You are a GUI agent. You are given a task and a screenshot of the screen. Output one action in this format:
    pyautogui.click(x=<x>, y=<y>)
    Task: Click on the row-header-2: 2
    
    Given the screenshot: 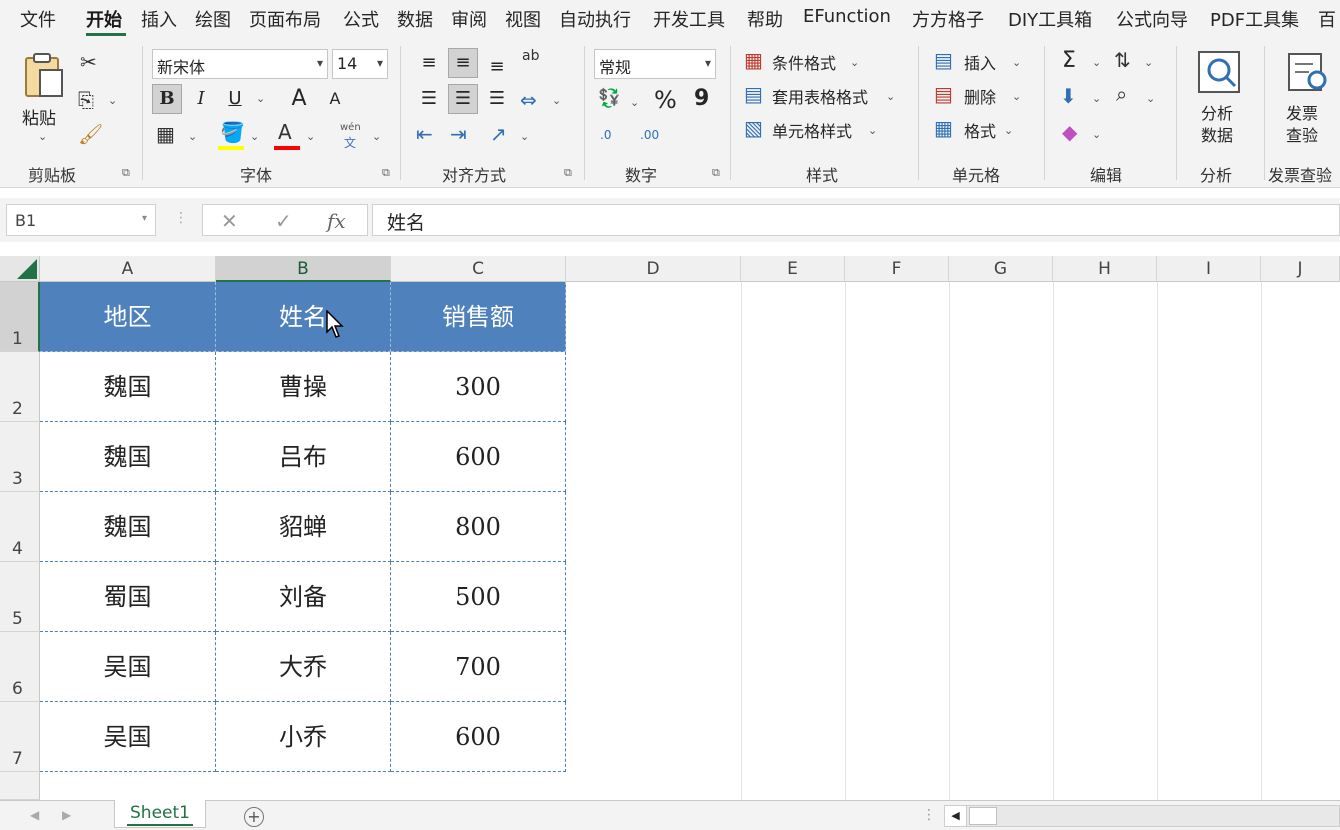 What is the action you would take?
    pyautogui.click(x=20, y=387)
    